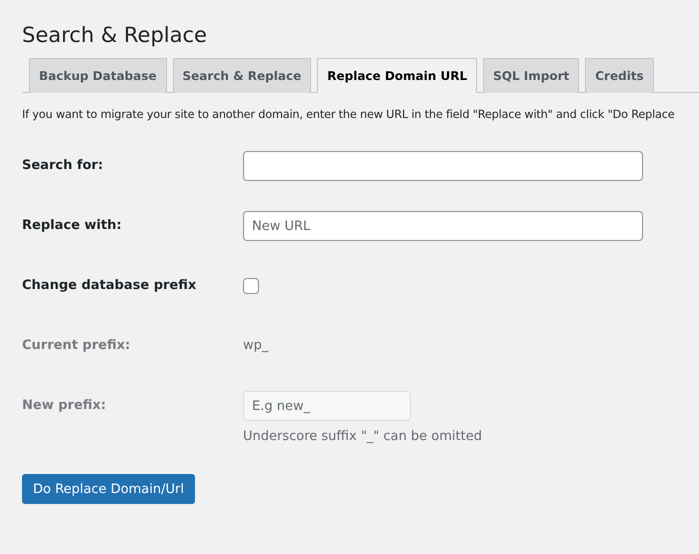  I want to click on field-label: Replace with:, so click(72, 226).